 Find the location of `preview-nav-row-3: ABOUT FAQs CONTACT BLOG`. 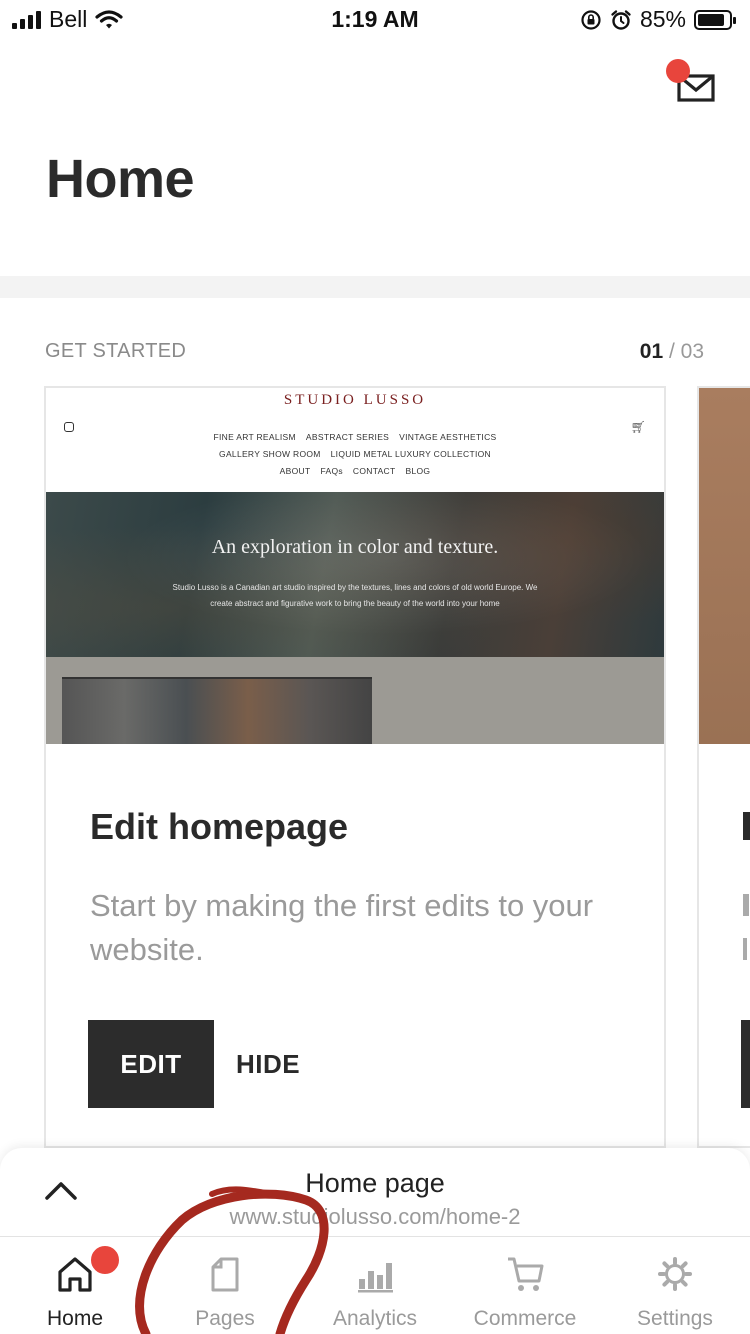

preview-nav-row-3: ABOUT FAQs CONTACT BLOG is located at coordinates (355, 471).